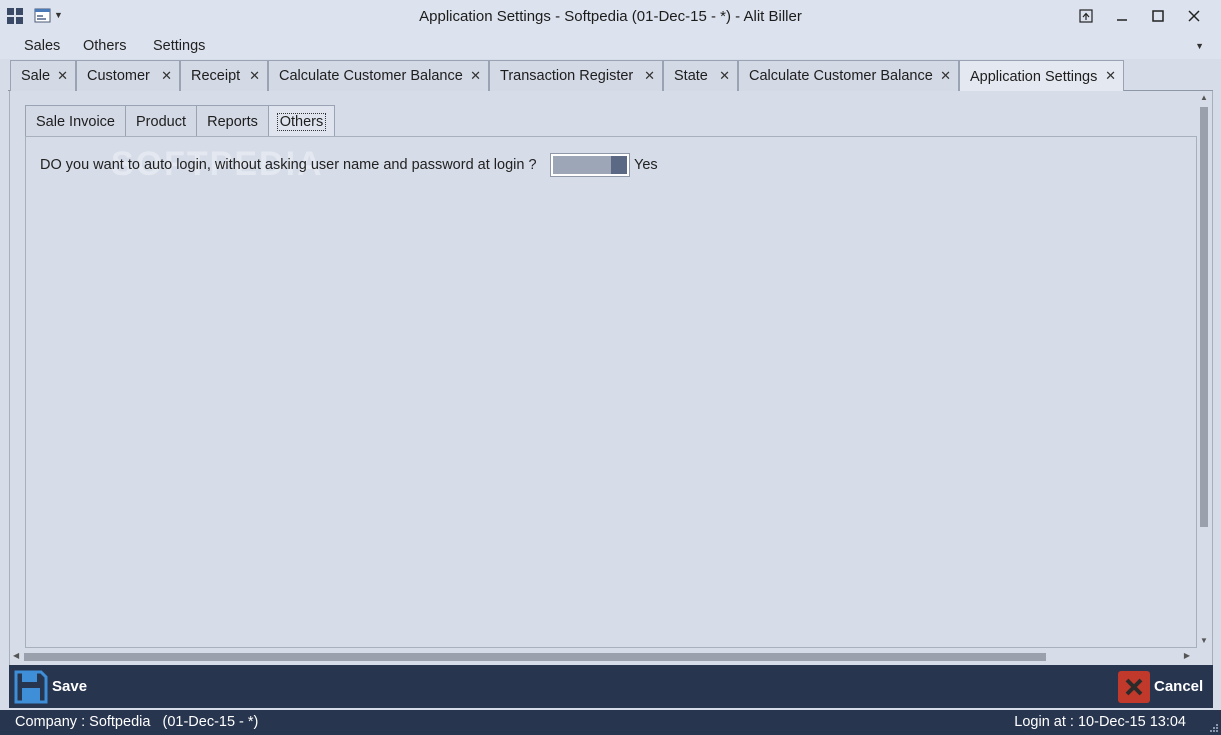  I want to click on scroll-right-icon: ▶, so click(1187, 655).